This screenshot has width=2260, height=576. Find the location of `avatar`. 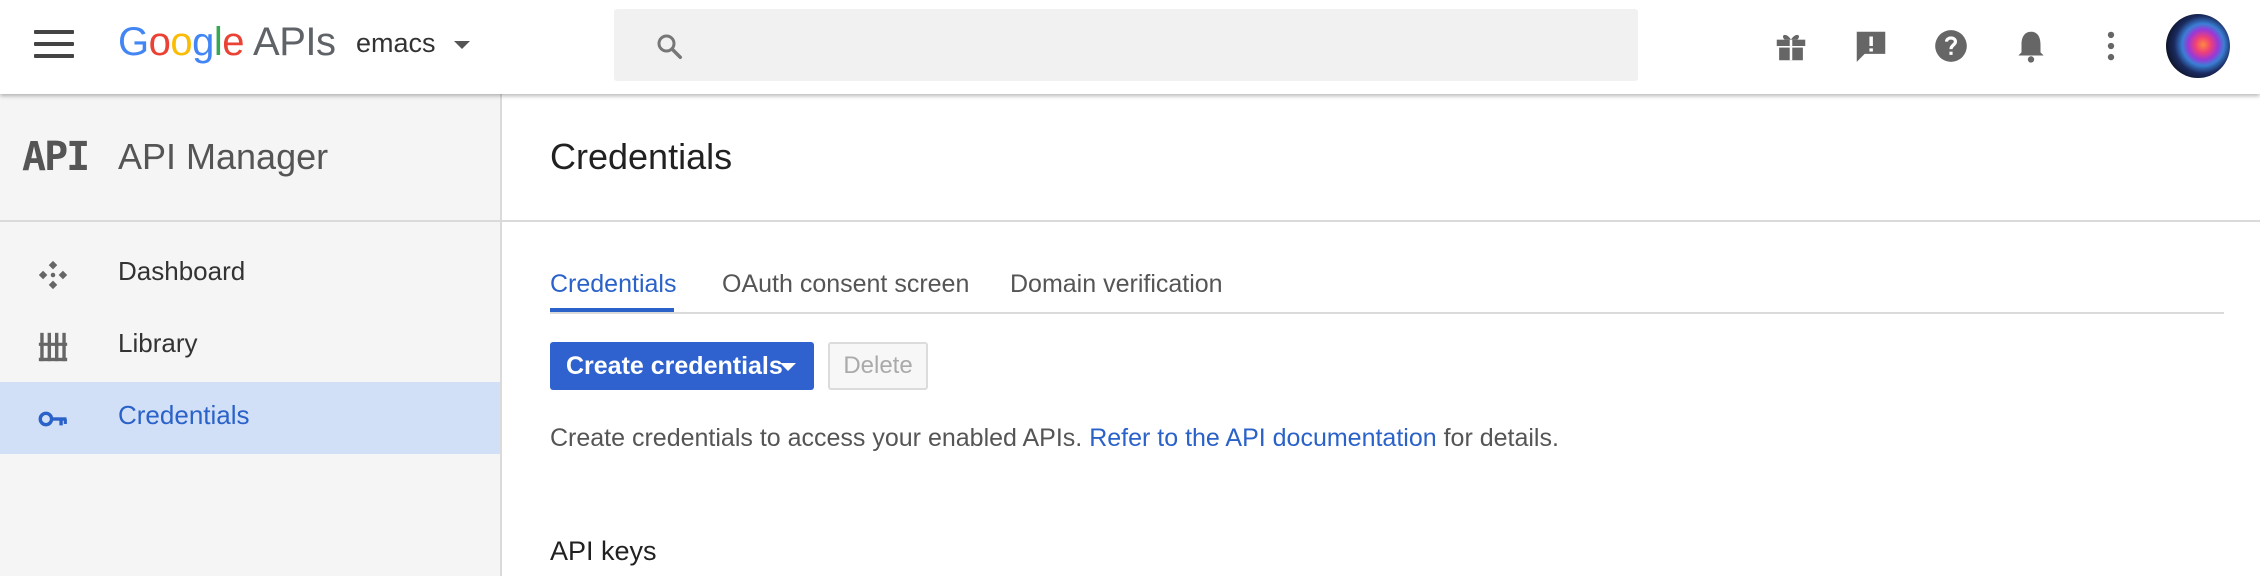

avatar is located at coordinates (2198, 46).